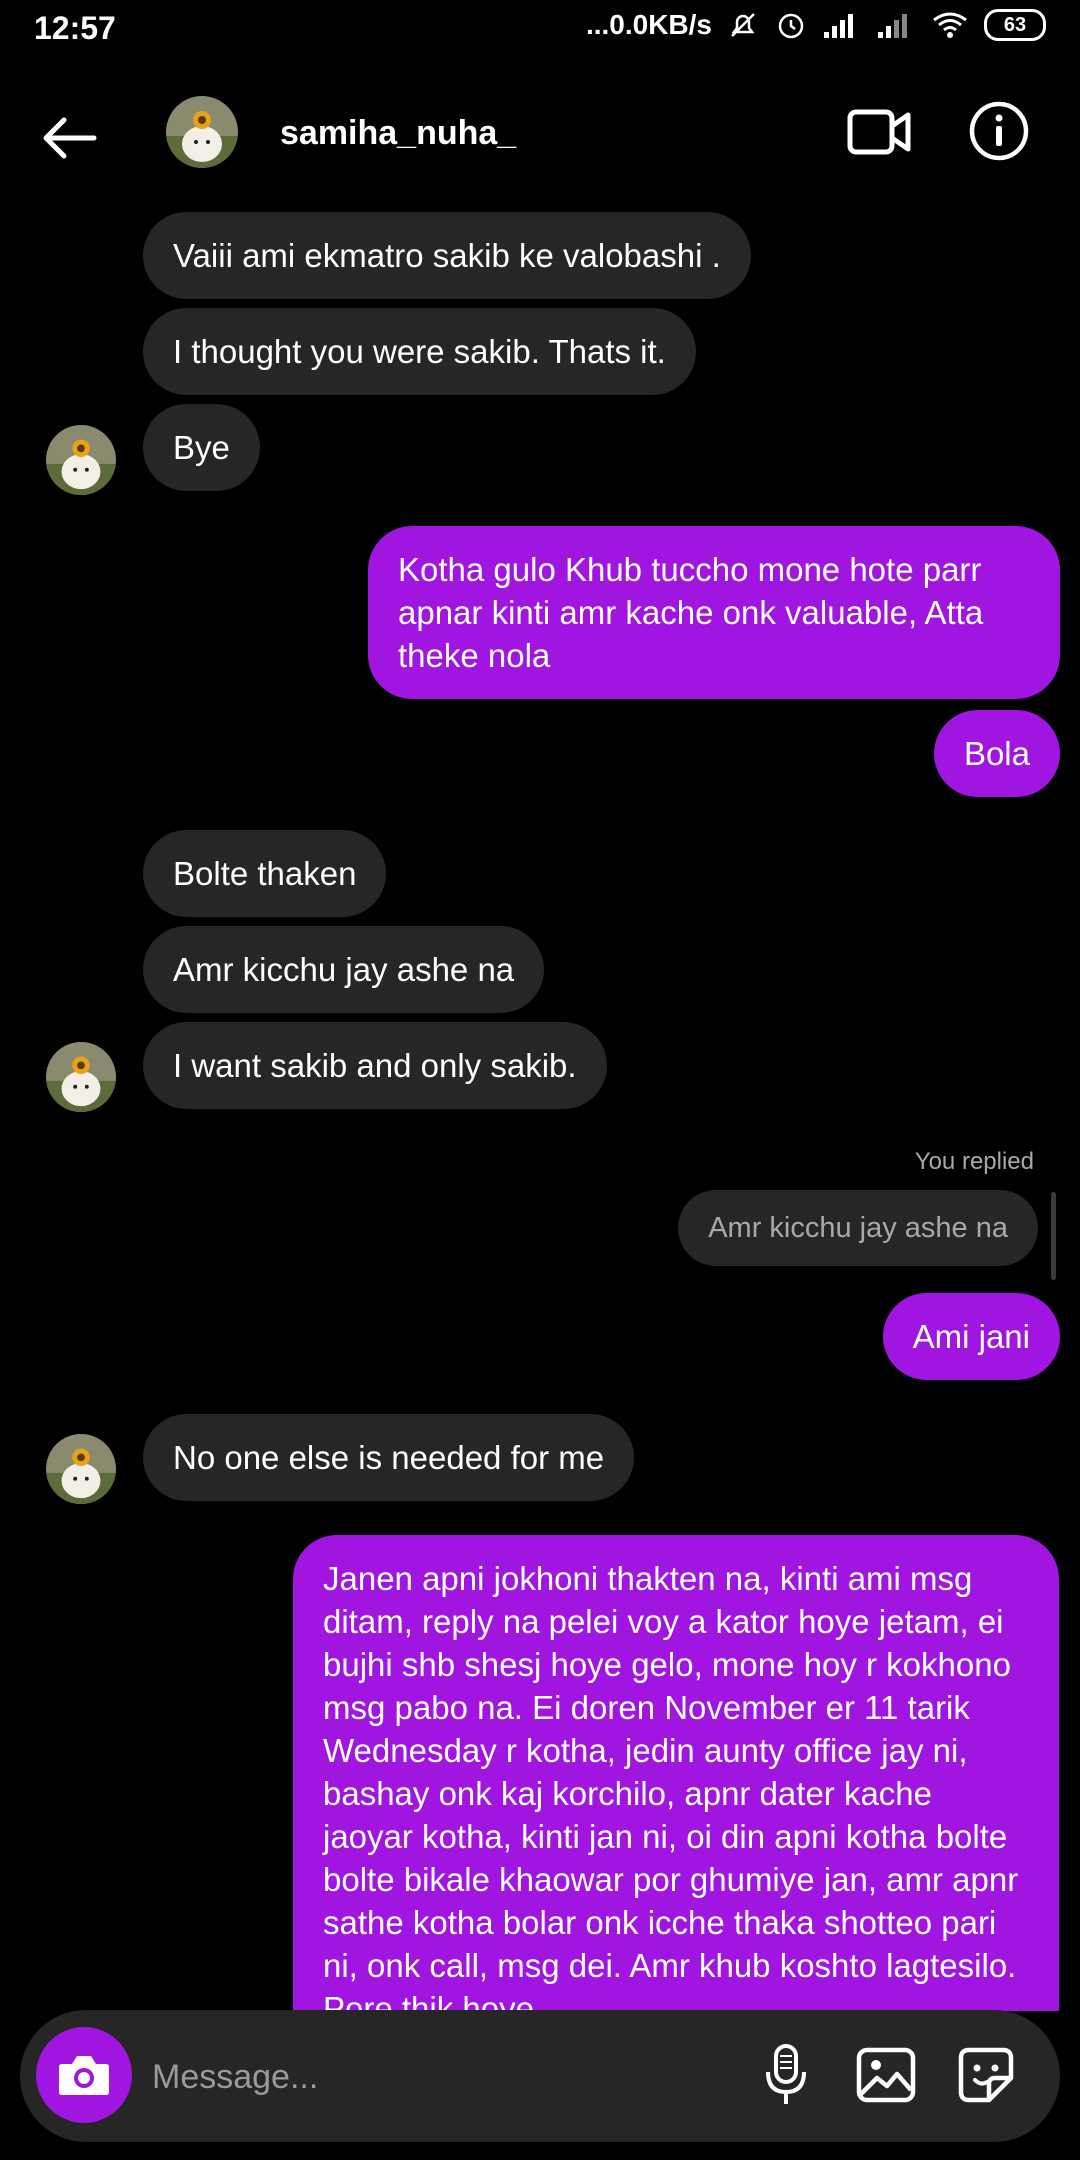 The image size is (1080, 2160). I want to click on status-time: 12:57, so click(75, 28).